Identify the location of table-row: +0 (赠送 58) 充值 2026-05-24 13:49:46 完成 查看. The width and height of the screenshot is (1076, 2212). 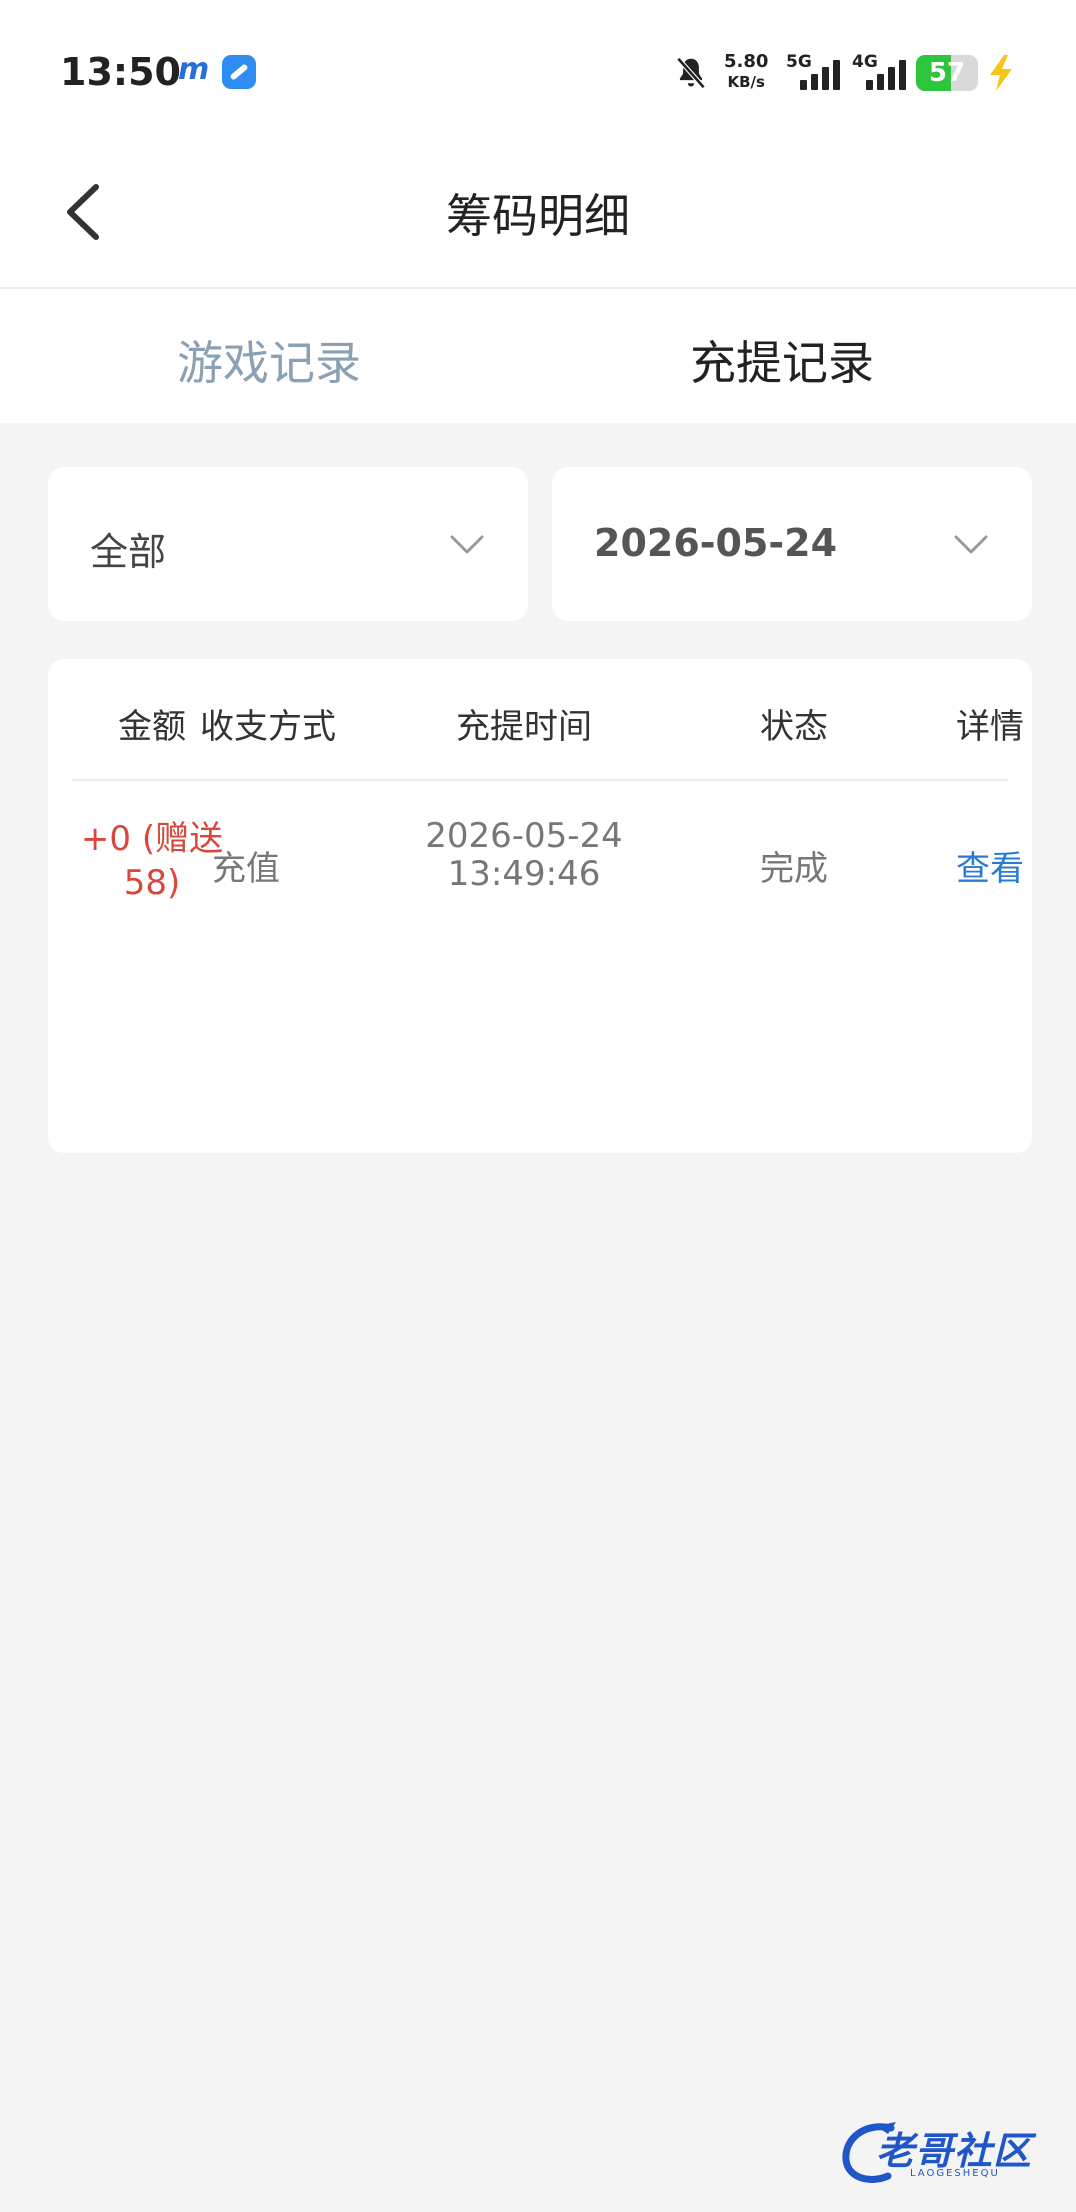
(548, 871).